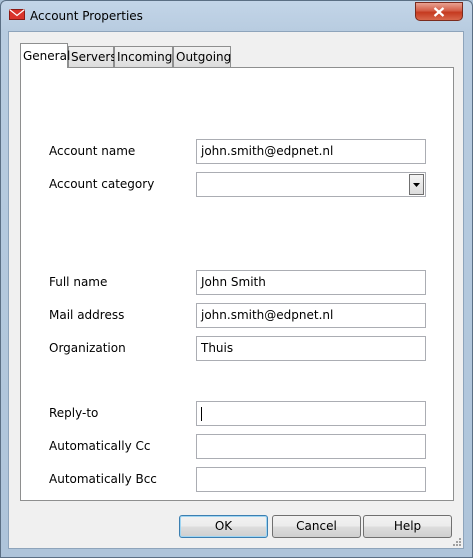 The image size is (473, 558). I want to click on close-icon, so click(439, 11).